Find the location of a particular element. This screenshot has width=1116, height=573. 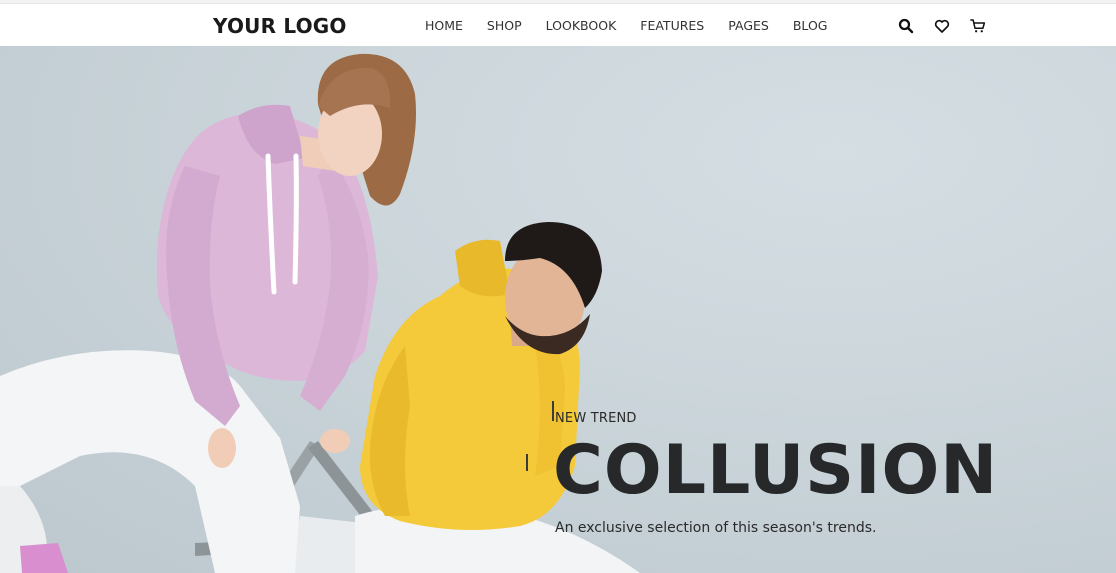

nav-lookbook: LOOKBOOK is located at coordinates (581, 26).